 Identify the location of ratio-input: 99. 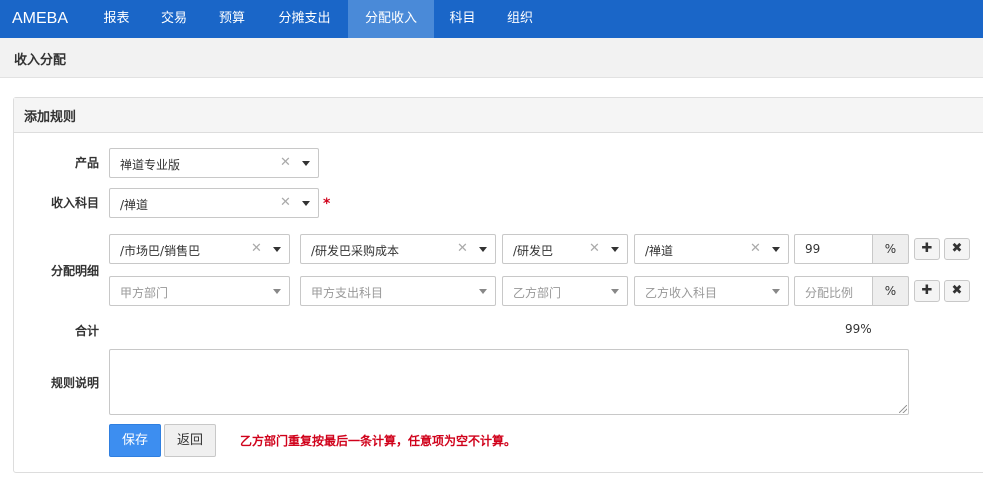
(833, 249).